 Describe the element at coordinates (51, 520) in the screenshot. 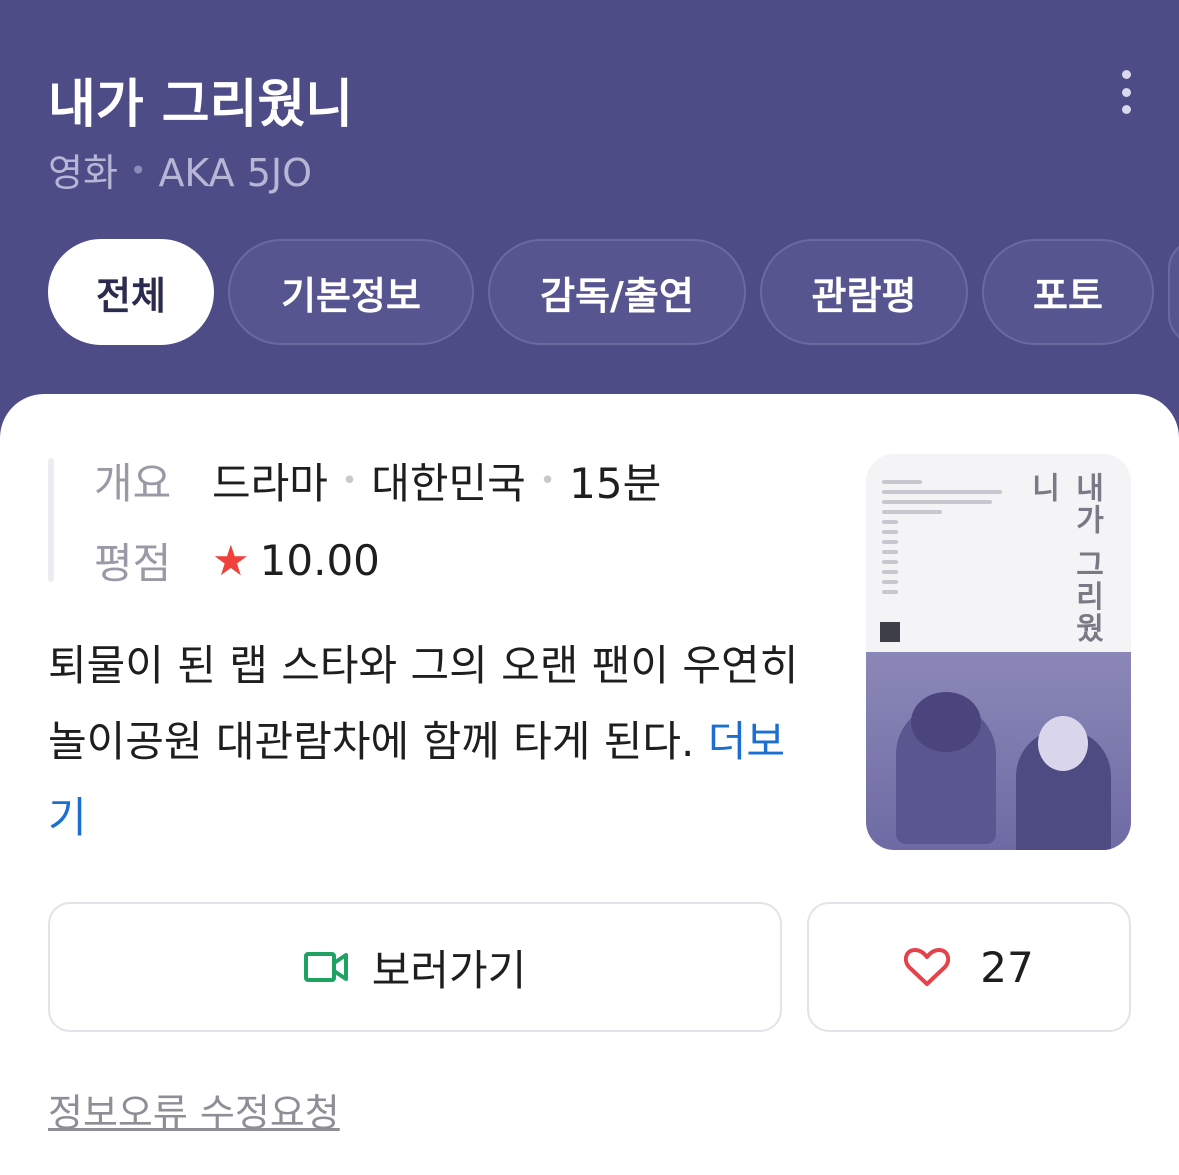

I see `info-accent-bar` at that location.